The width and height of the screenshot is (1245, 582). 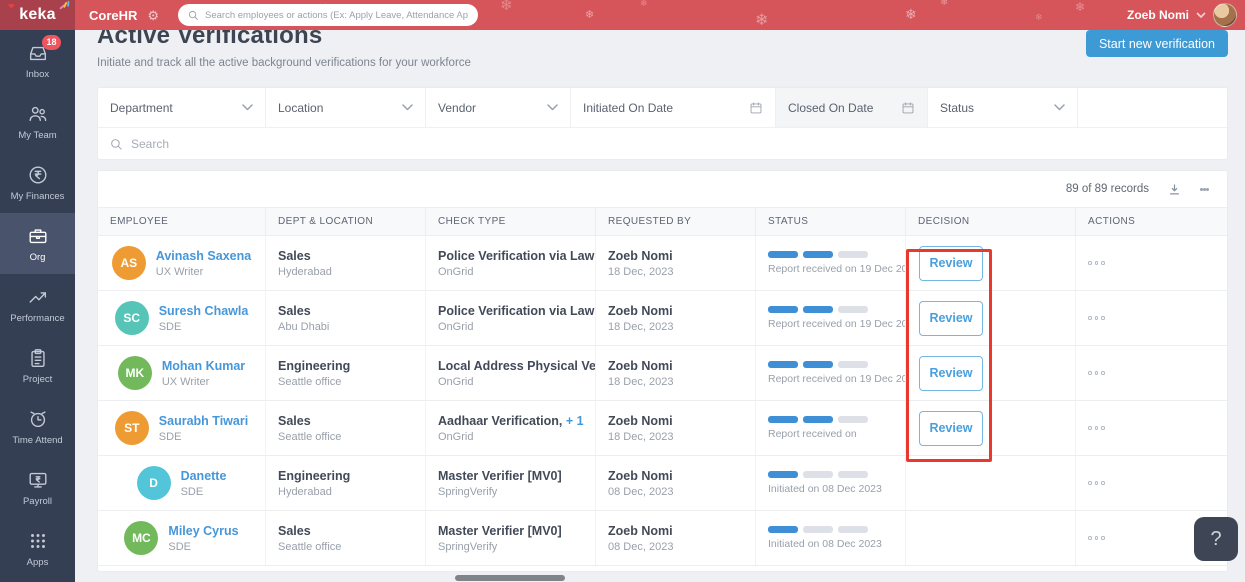 I want to click on employee-name-link: Mohan Kumar, so click(x=203, y=366).